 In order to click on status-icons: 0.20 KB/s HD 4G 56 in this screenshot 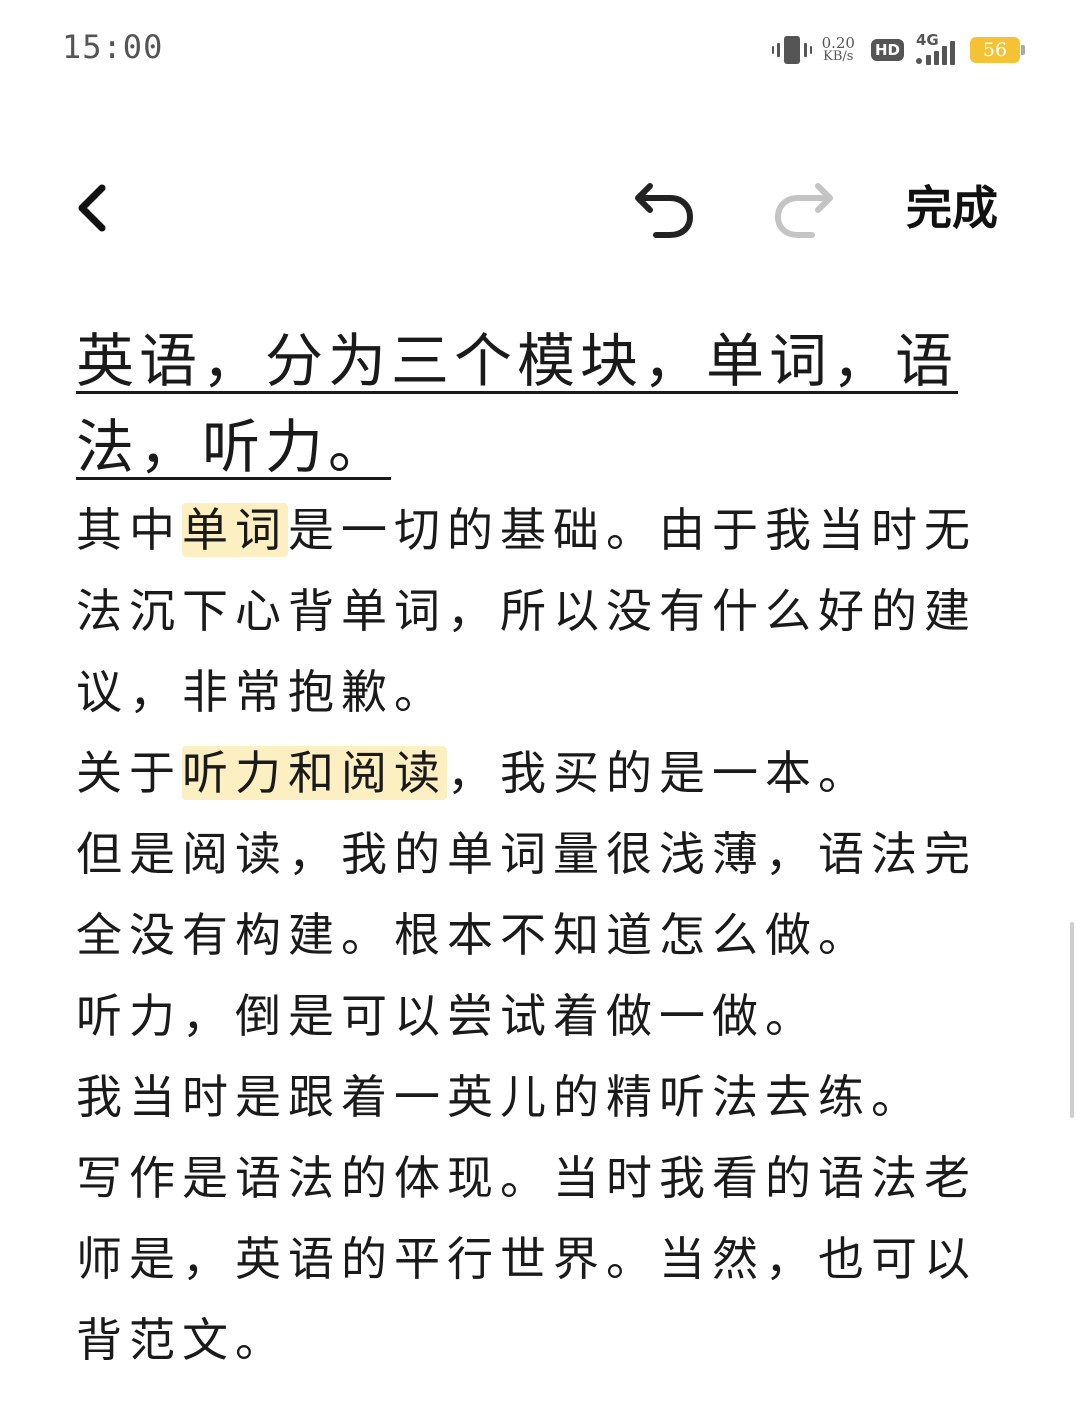, I will do `click(898, 50)`.